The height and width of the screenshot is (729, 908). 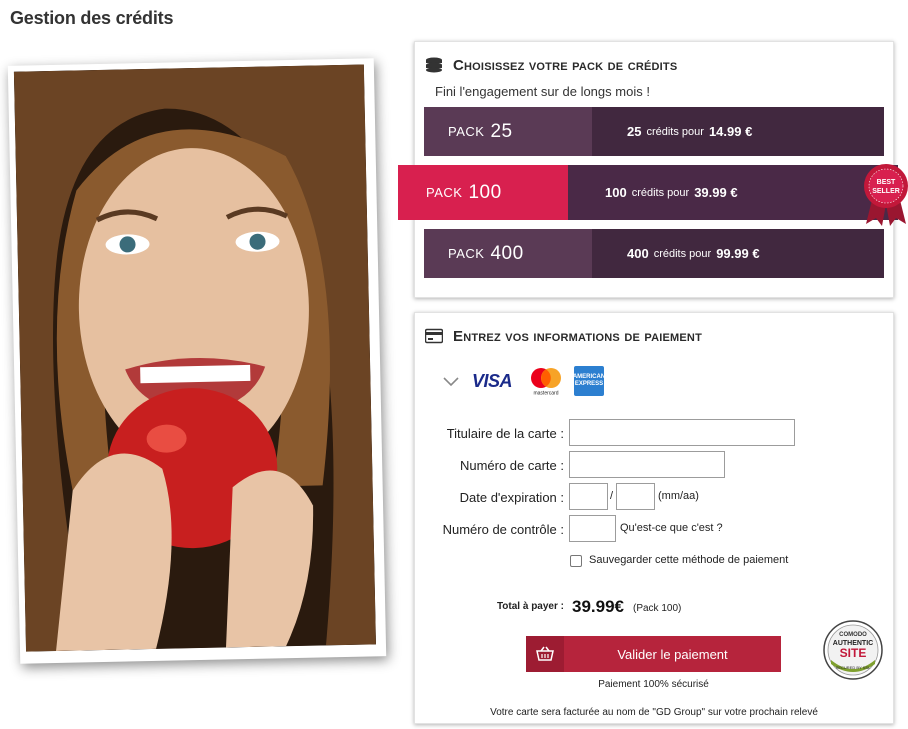 I want to click on card-brands-row: VISA mastercard AMERICAN EXPRESS, so click(x=523, y=381).